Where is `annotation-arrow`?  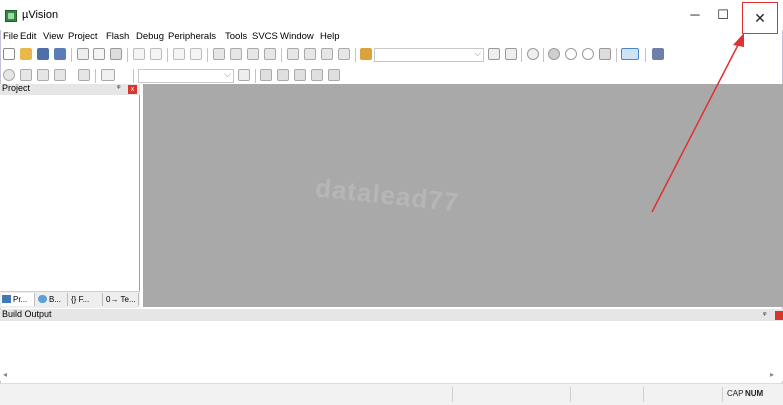 annotation-arrow is located at coordinates (697, 123).